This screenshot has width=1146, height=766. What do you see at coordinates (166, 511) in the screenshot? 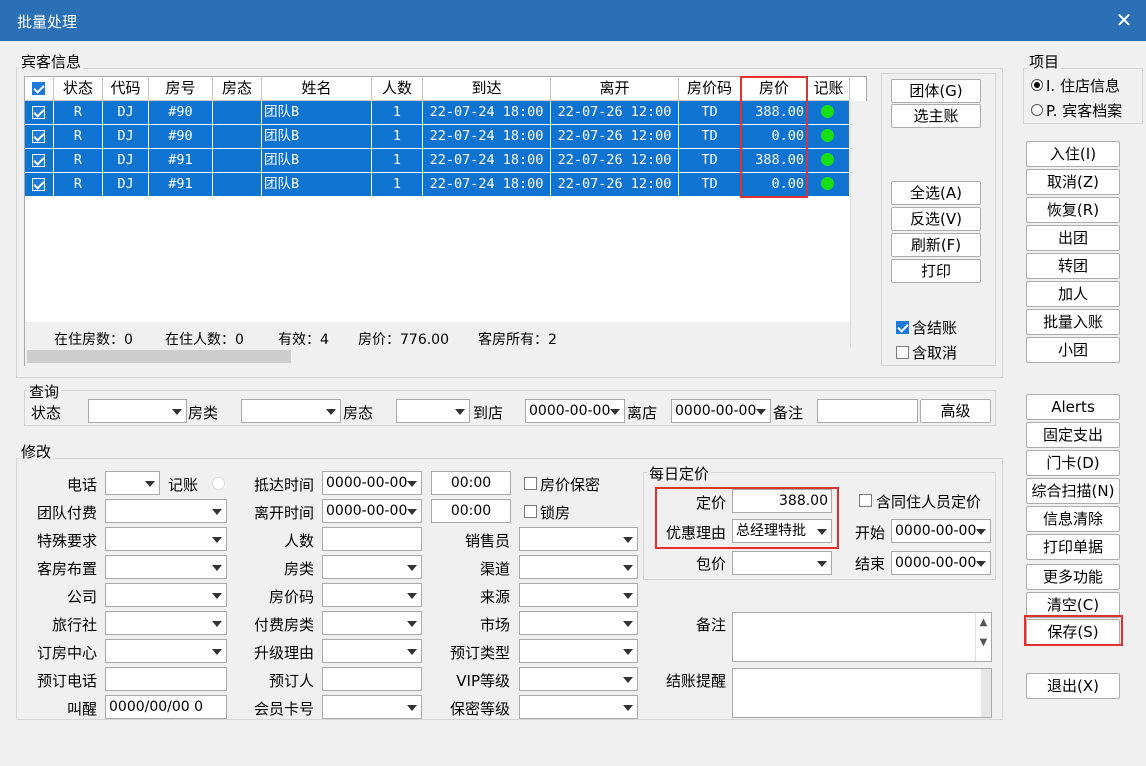
I see `group-pay-select` at bounding box center [166, 511].